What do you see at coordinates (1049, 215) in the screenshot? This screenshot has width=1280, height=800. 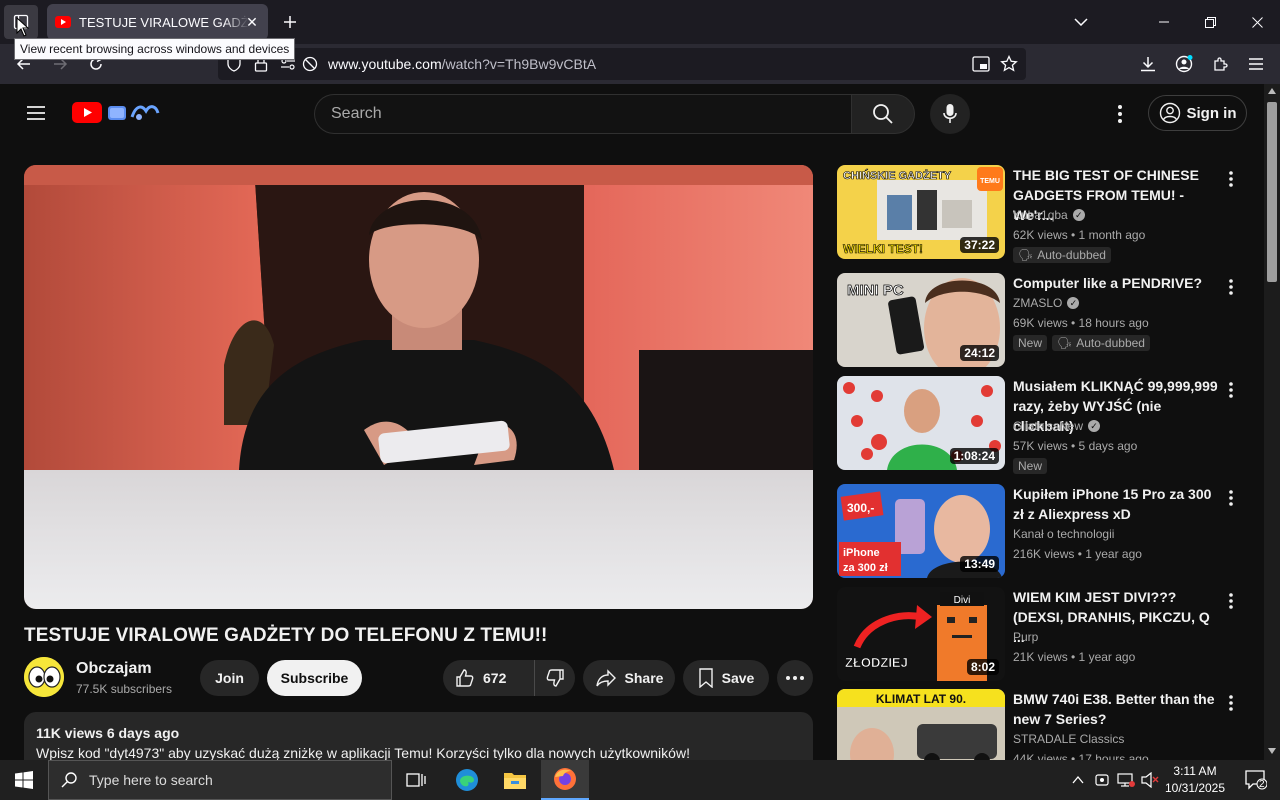 I see `recommendation-channel: Kuba1qba ✓` at bounding box center [1049, 215].